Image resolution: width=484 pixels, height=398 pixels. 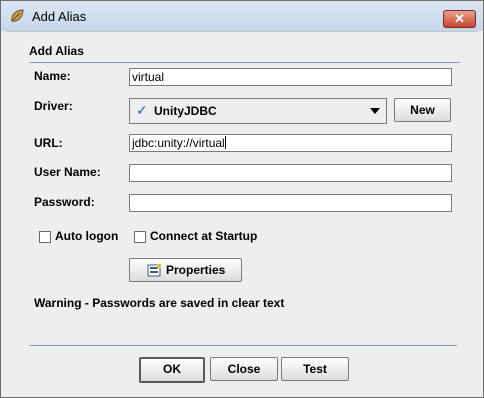 I want to click on ok-button: OK, so click(x=172, y=370).